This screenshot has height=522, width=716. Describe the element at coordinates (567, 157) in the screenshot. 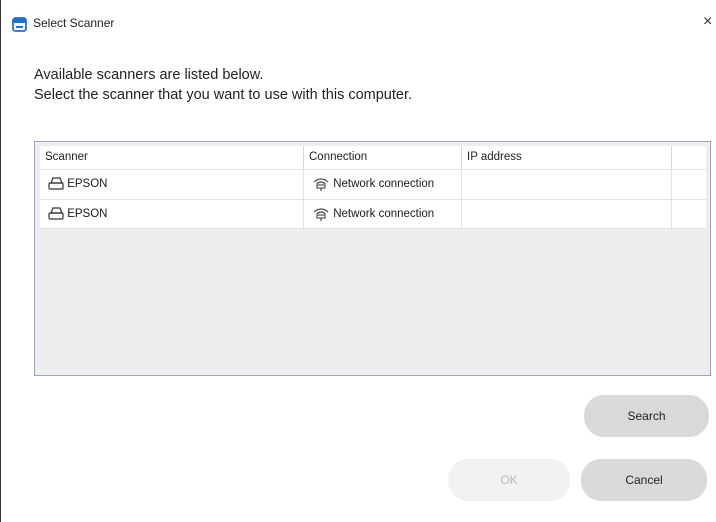

I see `column-header-ip-address: IP address` at that location.